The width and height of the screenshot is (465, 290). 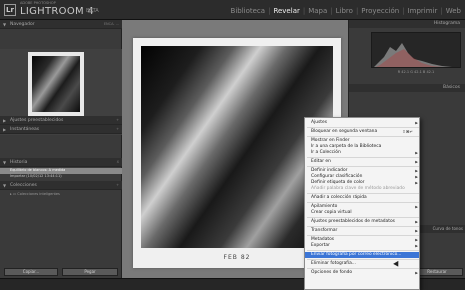 What do you see at coordinates (362, 153) in the screenshot?
I see `menu-item: Ir a Colección ▶` at bounding box center [362, 153].